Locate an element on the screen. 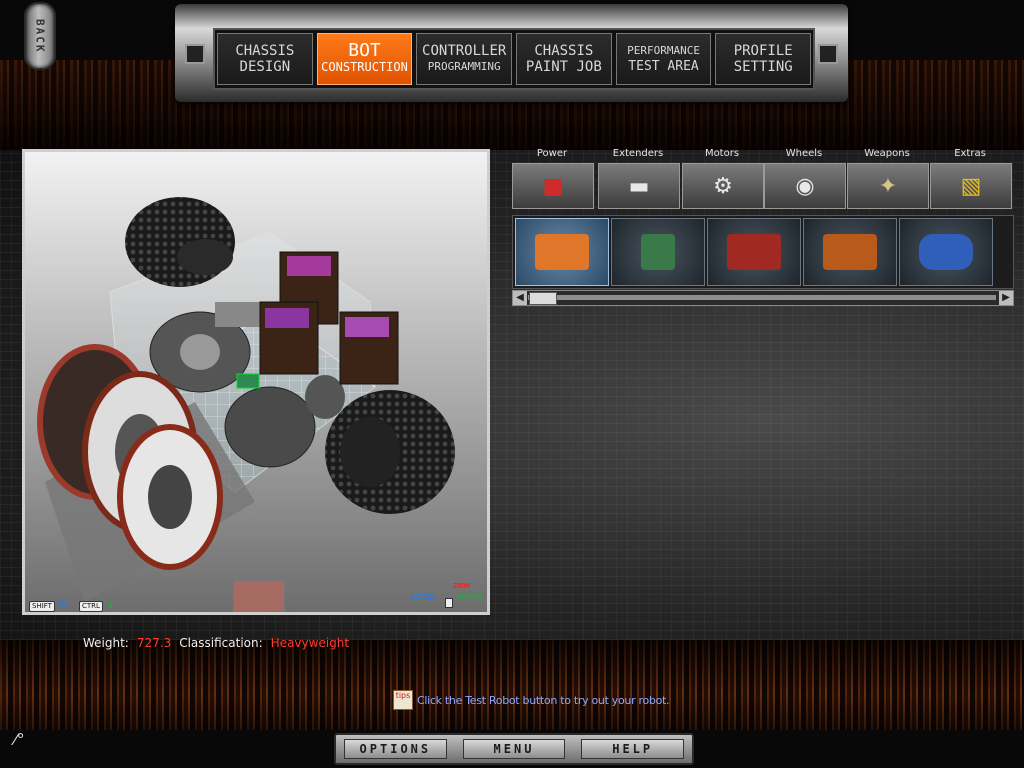  circuit-board-icon is located at coordinates (658, 252).